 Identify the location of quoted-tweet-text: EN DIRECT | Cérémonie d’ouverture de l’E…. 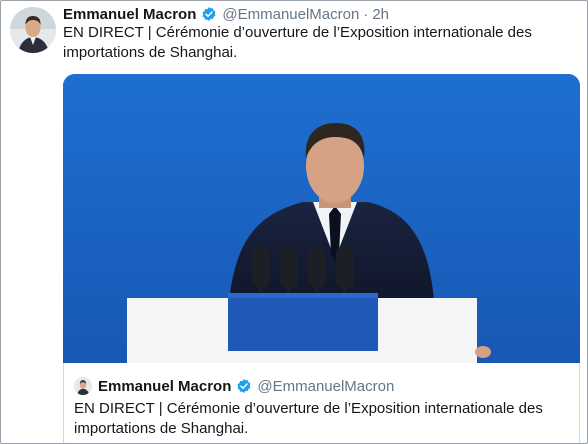
(308, 418).